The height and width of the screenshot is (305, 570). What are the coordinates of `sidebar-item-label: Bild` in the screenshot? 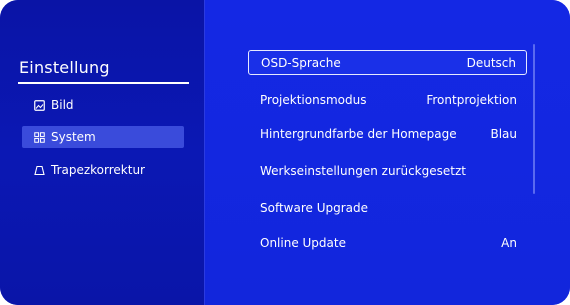 It's located at (62, 105).